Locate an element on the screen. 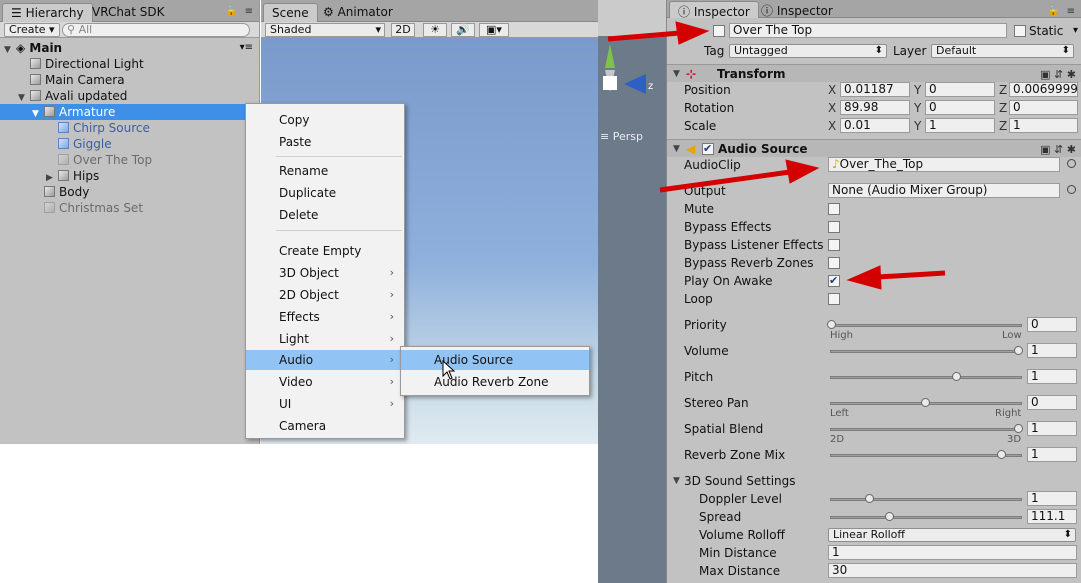 The height and width of the screenshot is (583, 1081). rolloff-dropdown: Linear Rolloff is located at coordinates (952, 535).